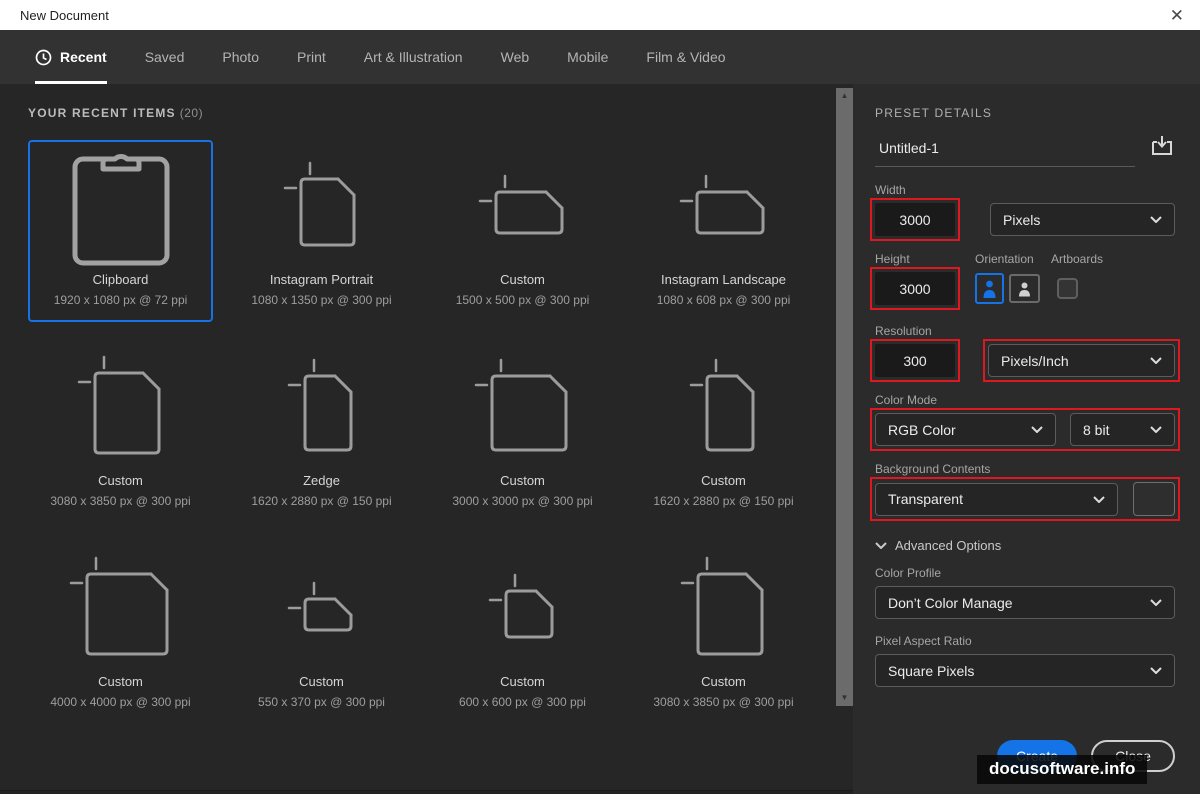  Describe the element at coordinates (845, 96) in the screenshot. I see `scroll-up-icon: ▲` at that location.